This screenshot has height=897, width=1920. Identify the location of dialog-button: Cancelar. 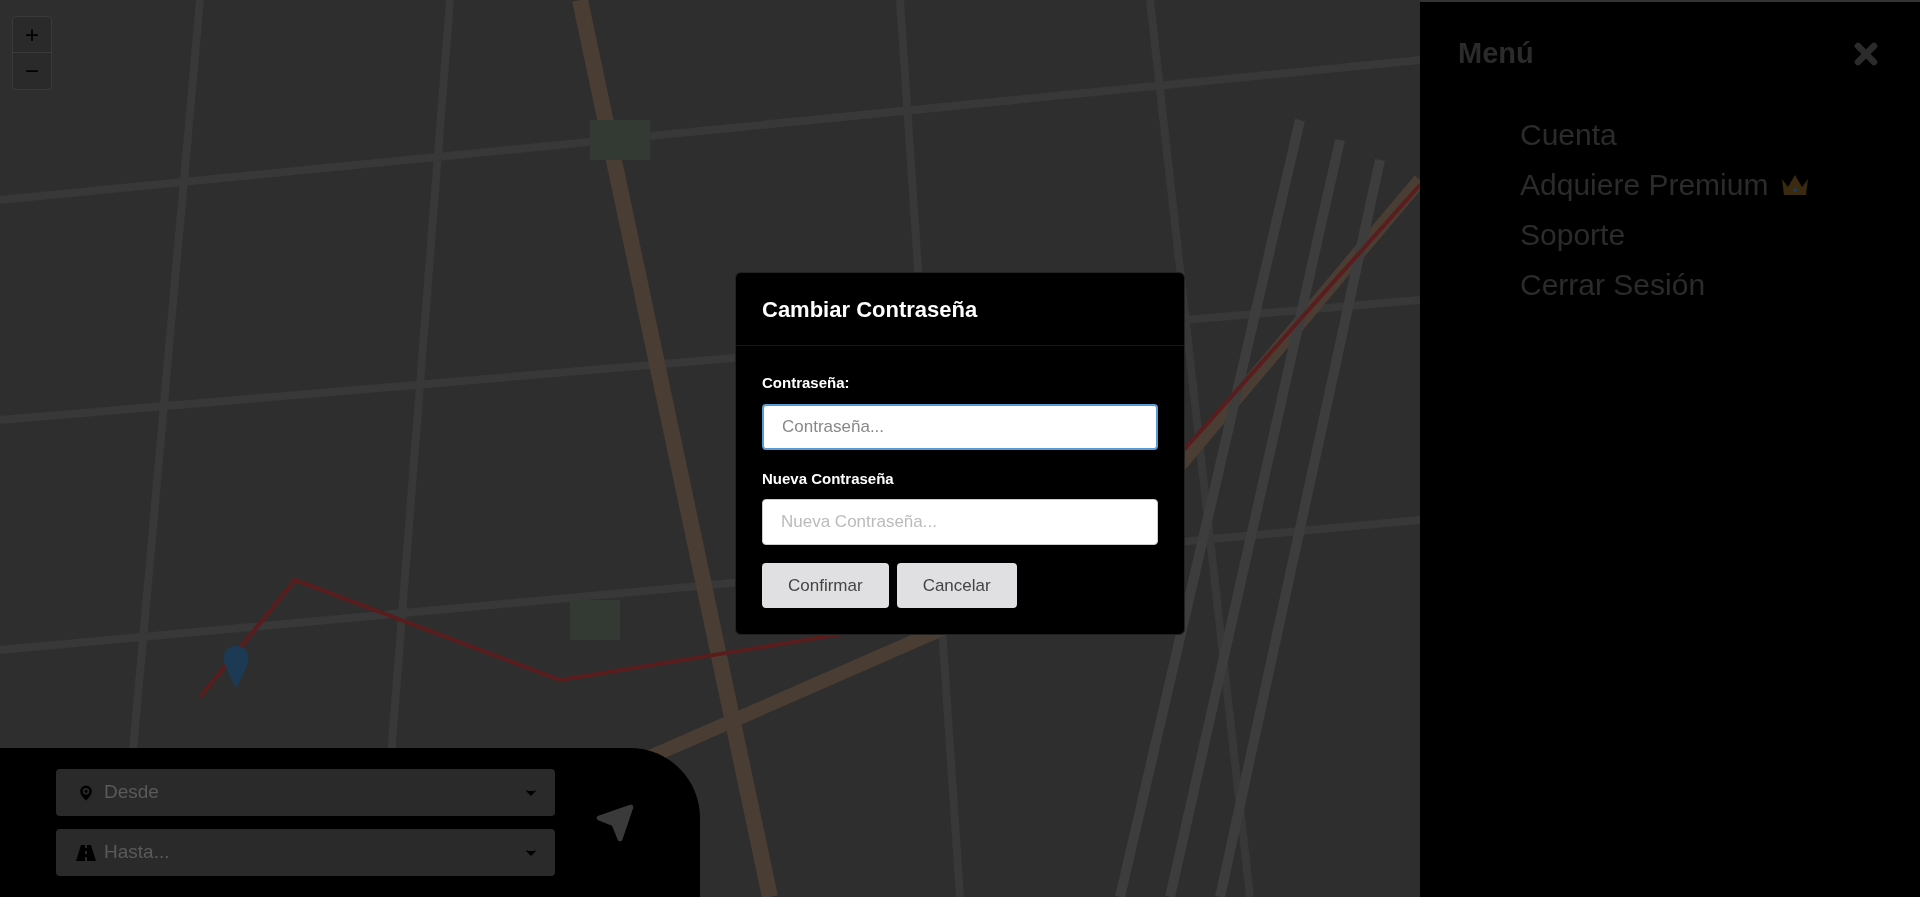
(956, 585).